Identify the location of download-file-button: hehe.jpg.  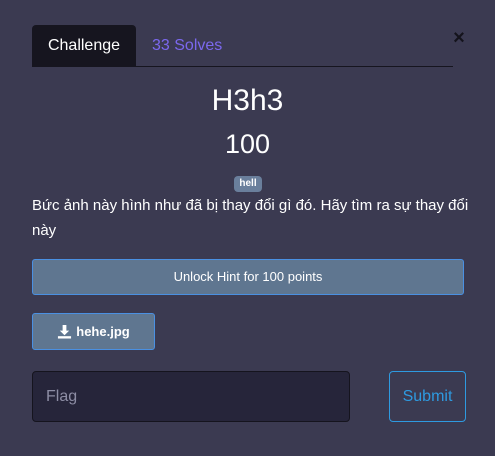
(93, 331).